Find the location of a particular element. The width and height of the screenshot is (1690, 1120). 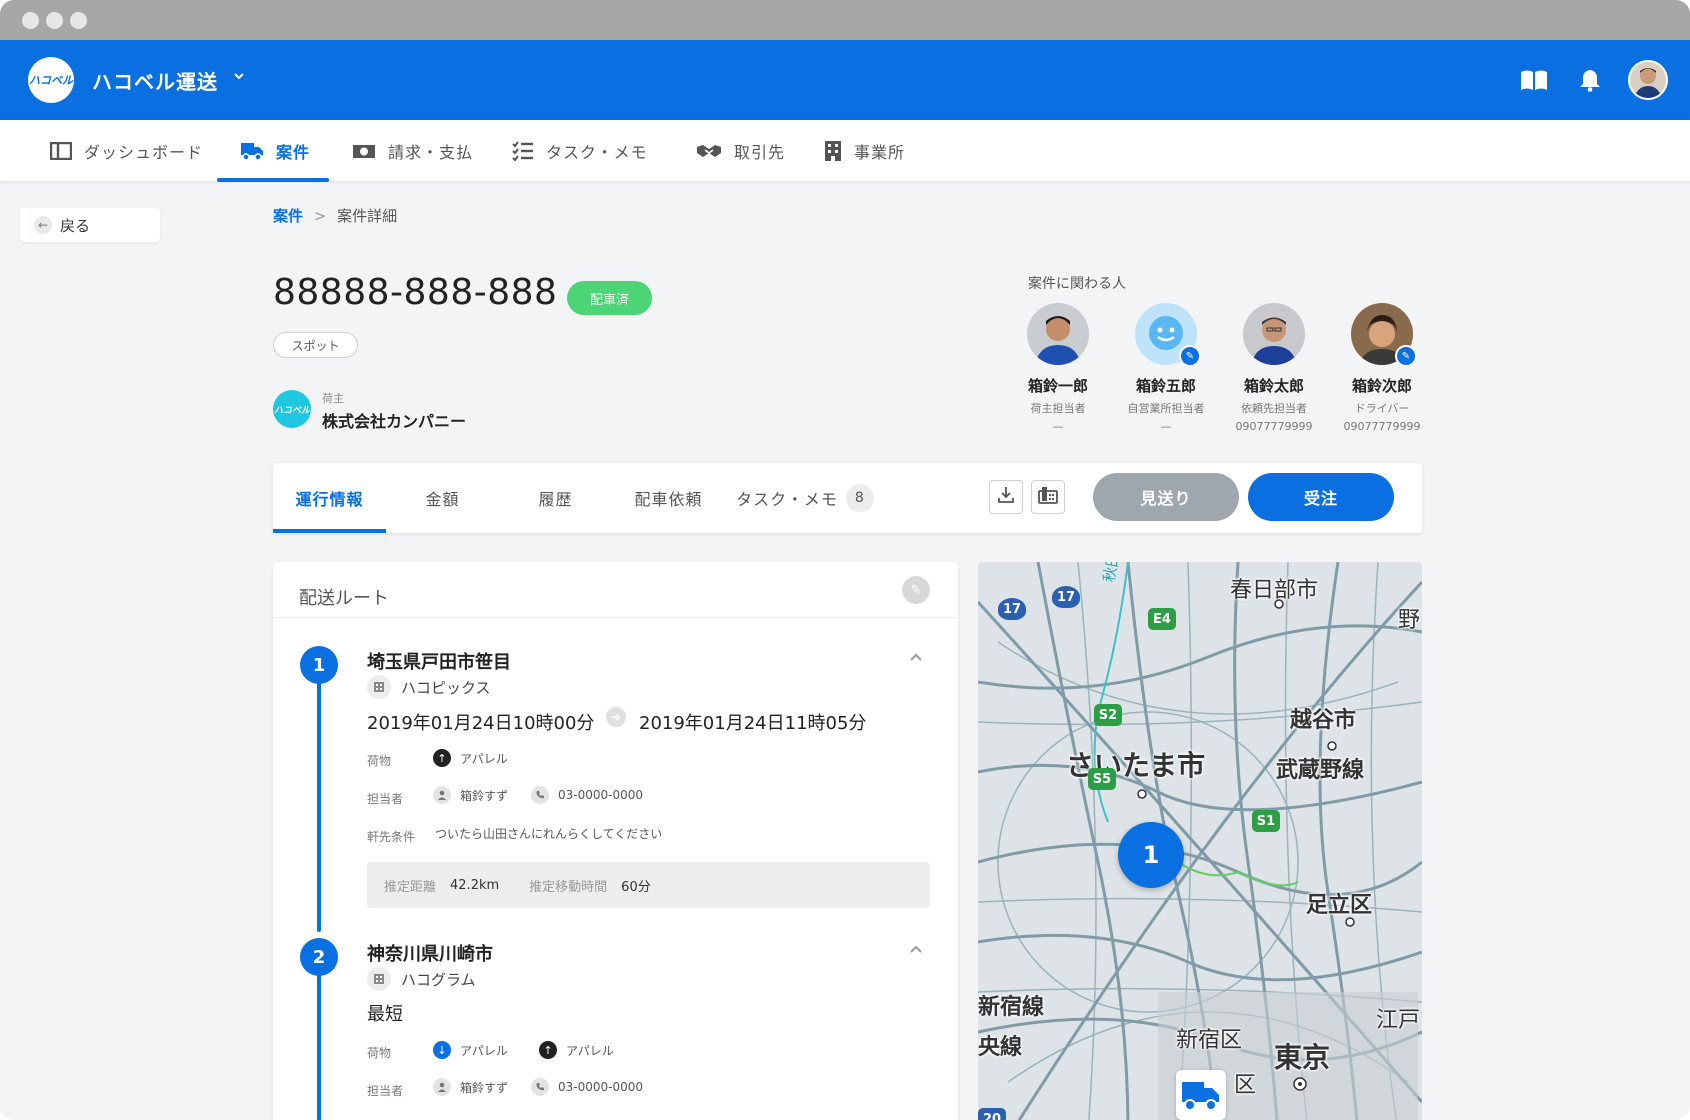

tab-label: タスク・メモ is located at coordinates (787, 499).